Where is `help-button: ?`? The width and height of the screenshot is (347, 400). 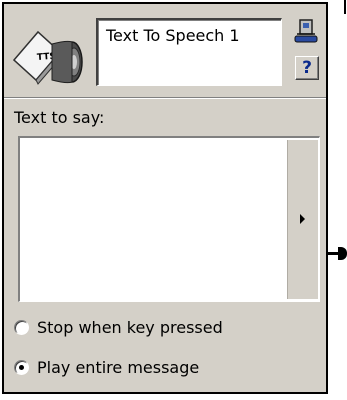
help-button: ? is located at coordinates (307, 68).